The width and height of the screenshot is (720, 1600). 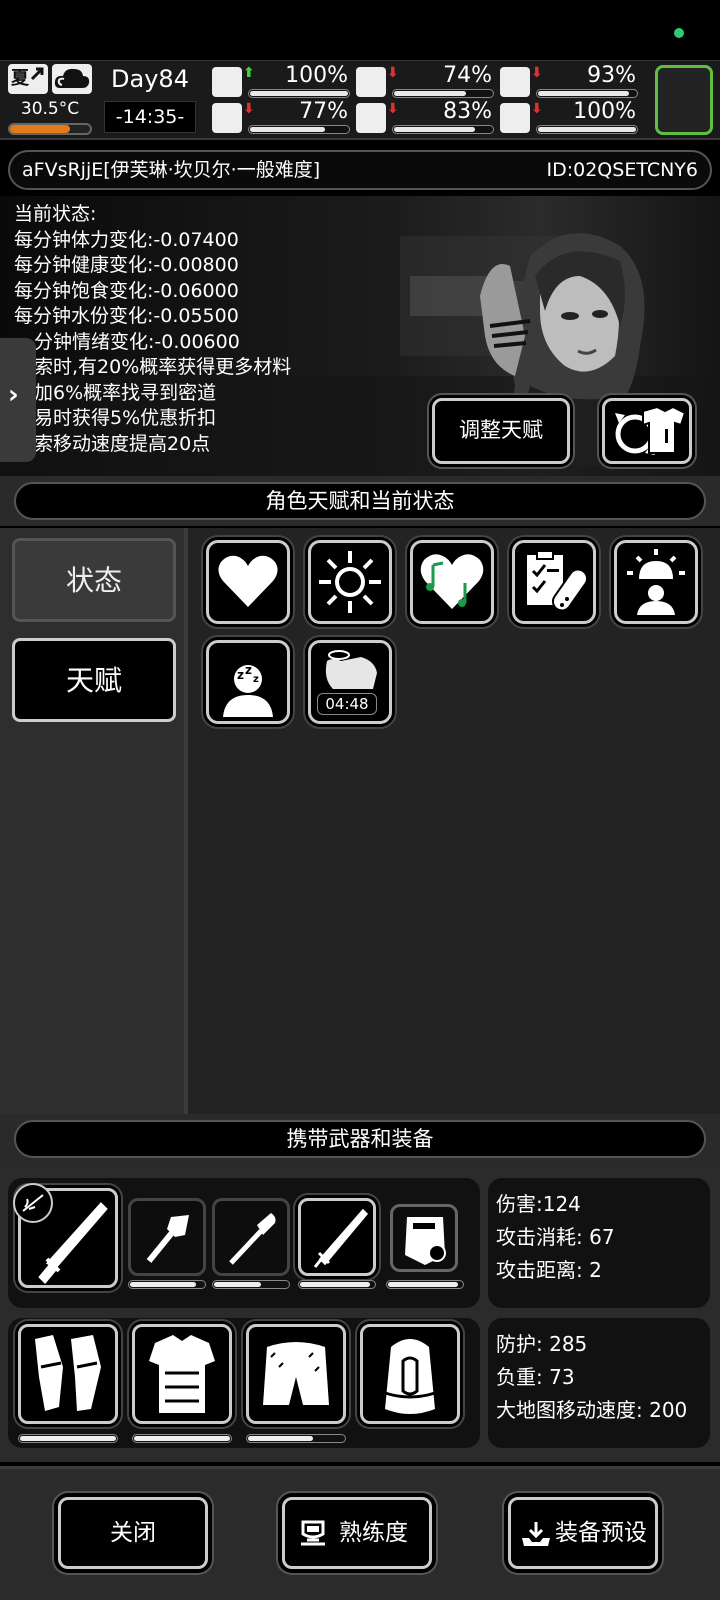 What do you see at coordinates (350, 582) in the screenshot?
I see `sun-icon` at bounding box center [350, 582].